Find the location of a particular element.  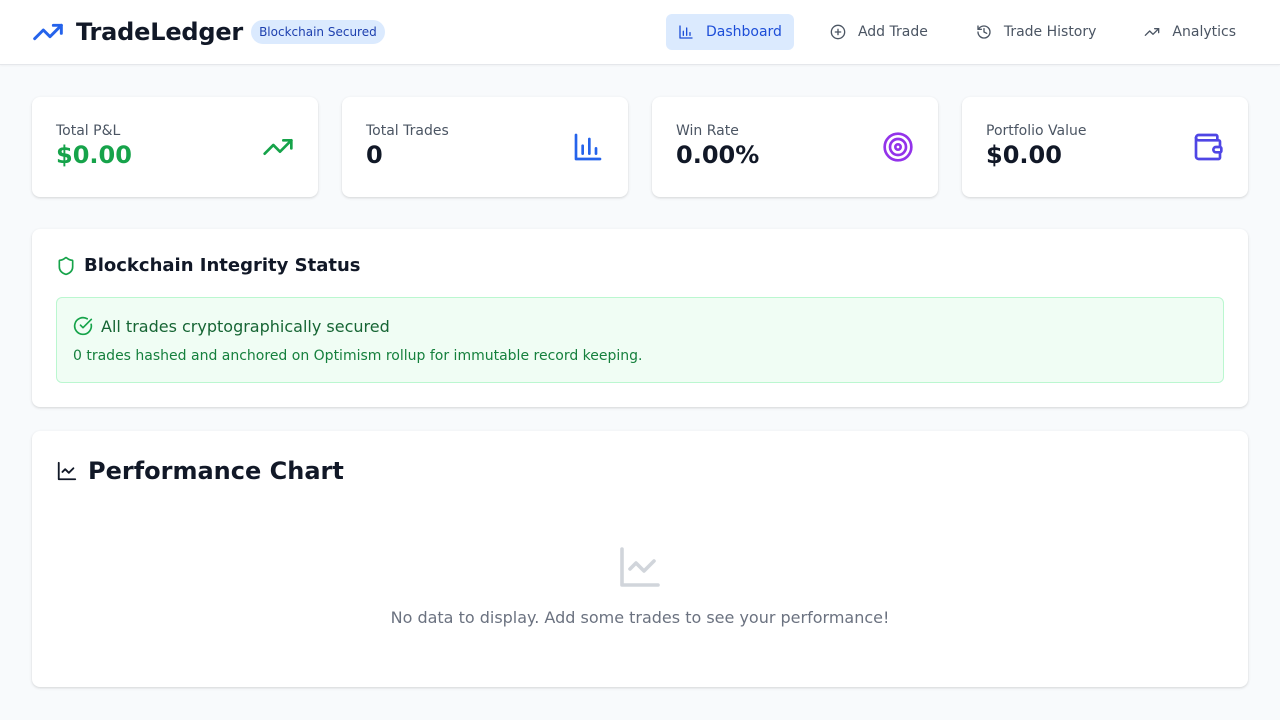

integrity-header: Blockchain Integrity Status is located at coordinates (208, 265).